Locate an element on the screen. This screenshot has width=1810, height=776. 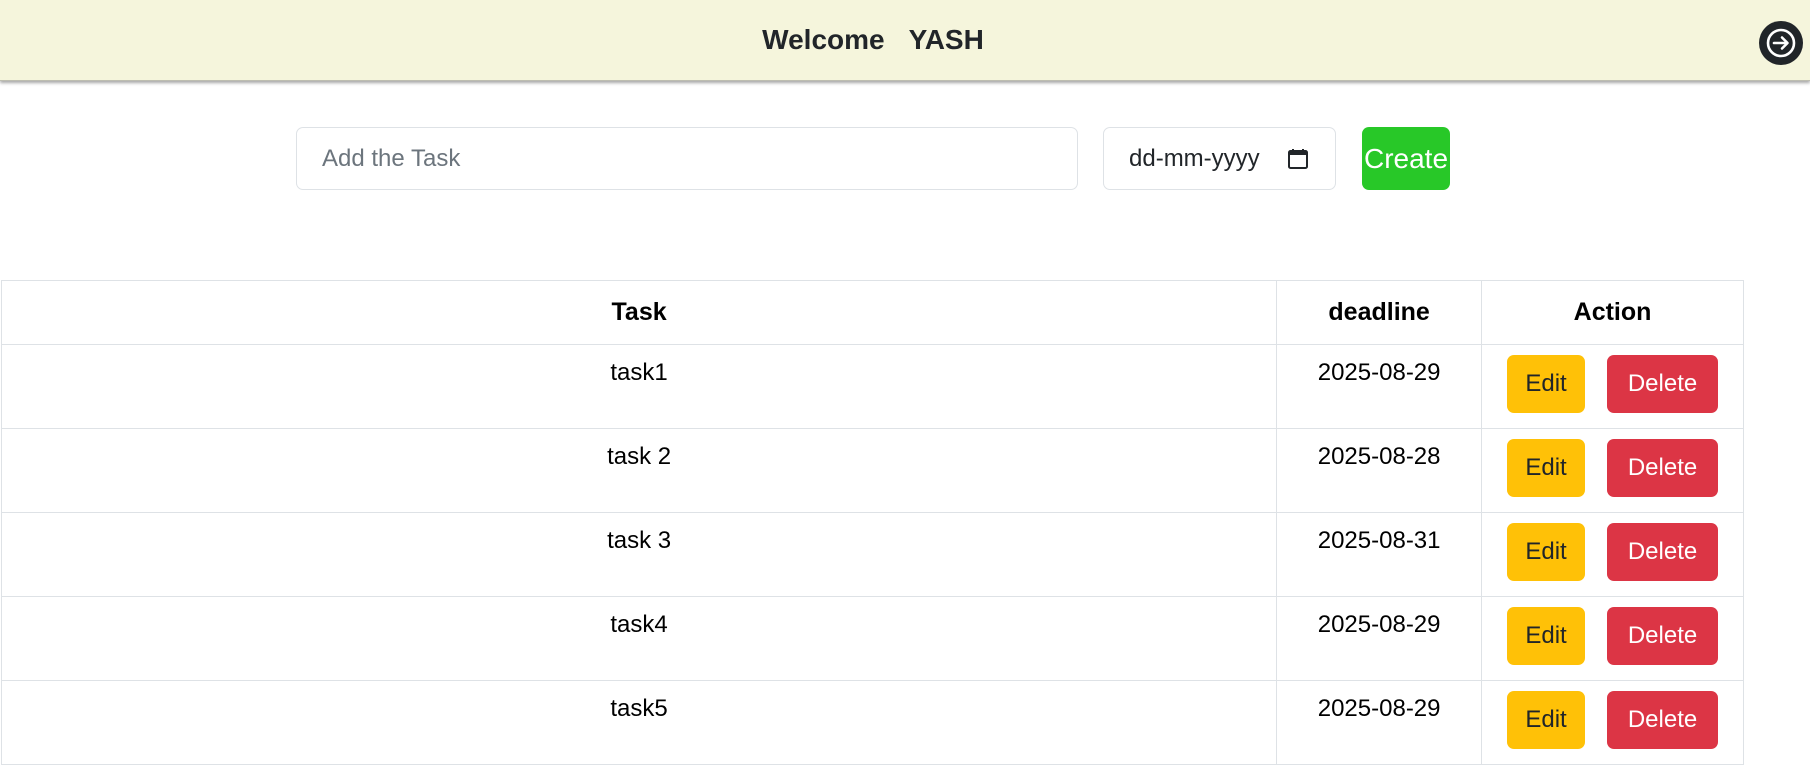
arrow-right-circle-icon is located at coordinates (1781, 43).